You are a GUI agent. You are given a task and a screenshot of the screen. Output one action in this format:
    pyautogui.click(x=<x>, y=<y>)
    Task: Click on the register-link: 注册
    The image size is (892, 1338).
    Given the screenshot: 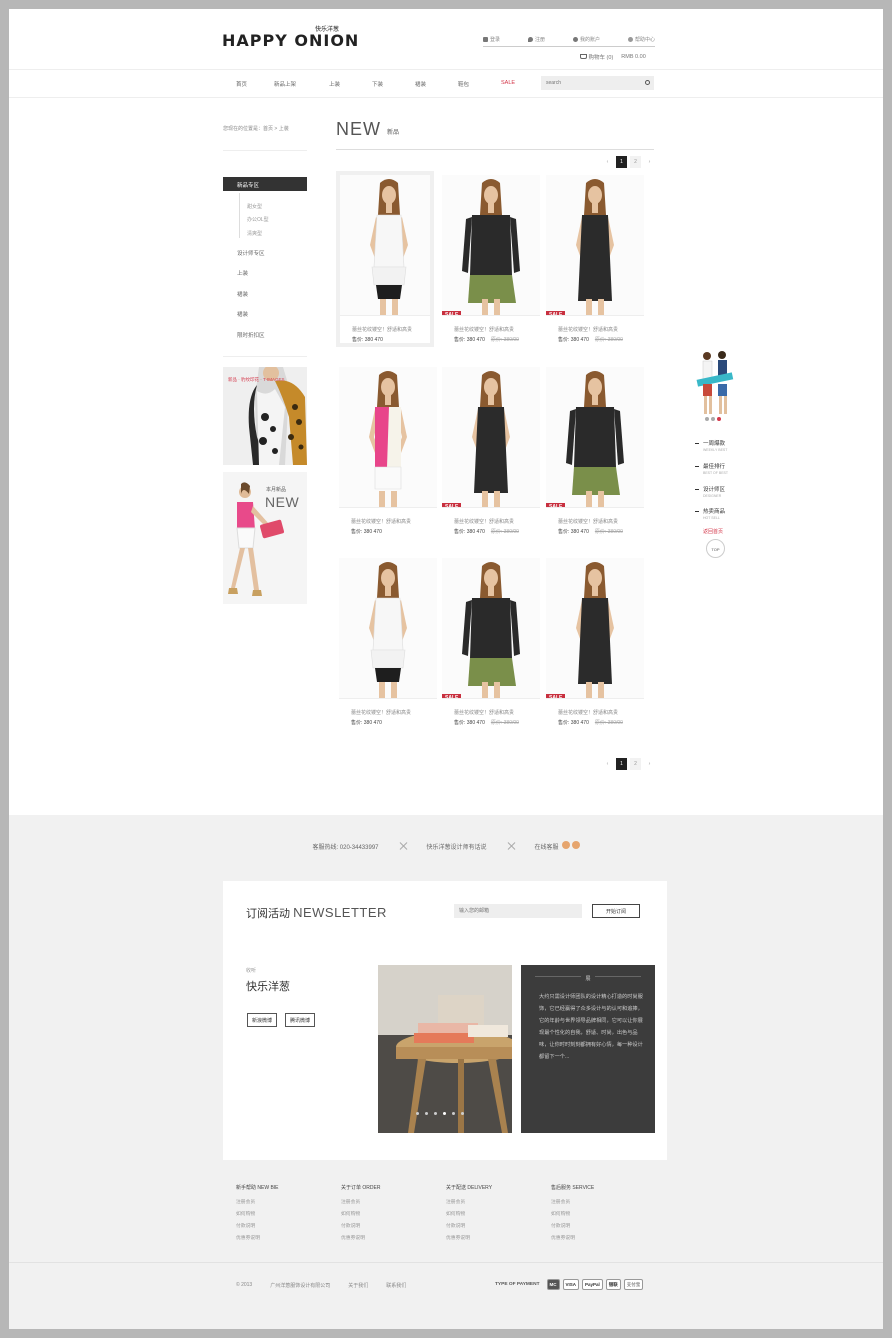 What is the action you would take?
    pyautogui.click(x=536, y=39)
    